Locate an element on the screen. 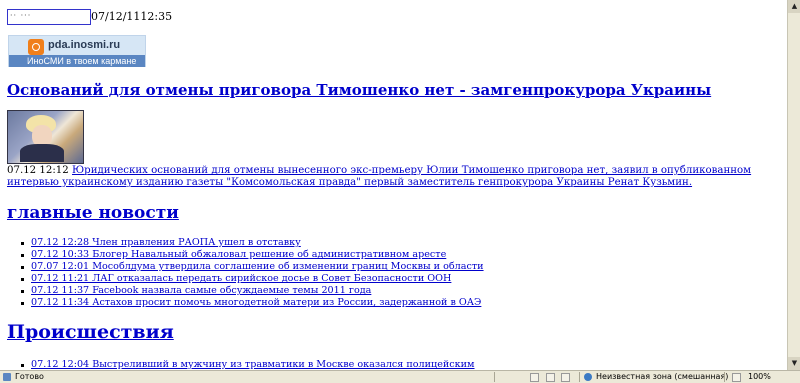  inosmi-logo-icon is located at coordinates (36, 47).